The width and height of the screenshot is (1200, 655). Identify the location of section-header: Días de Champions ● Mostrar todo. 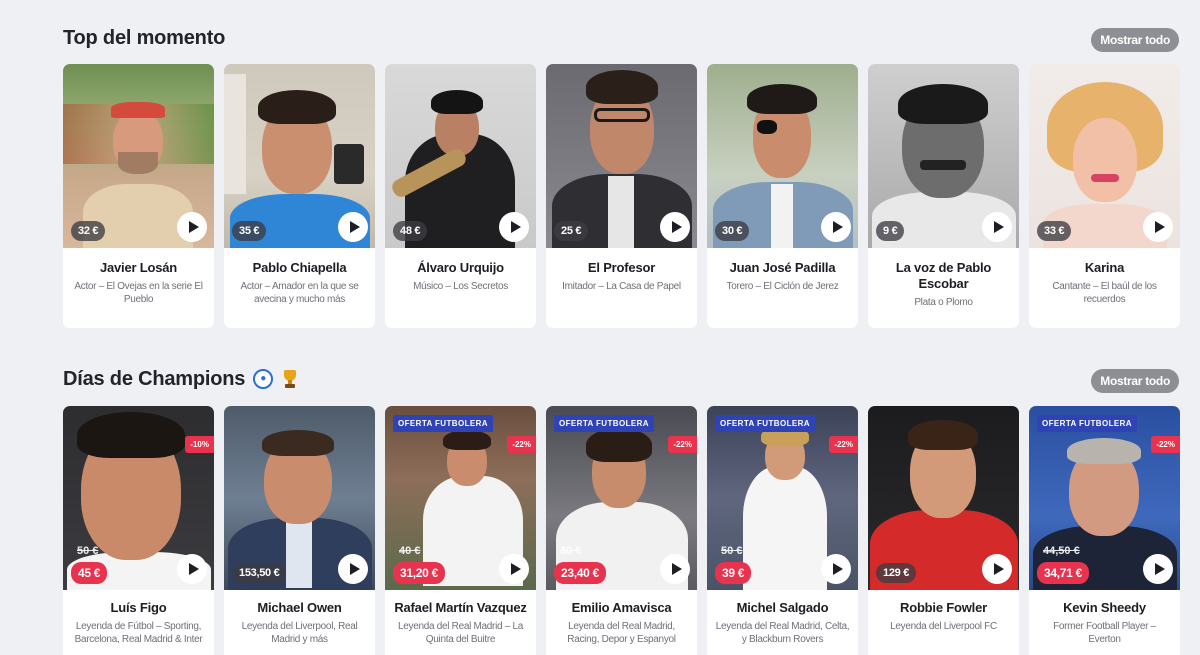
(621, 380).